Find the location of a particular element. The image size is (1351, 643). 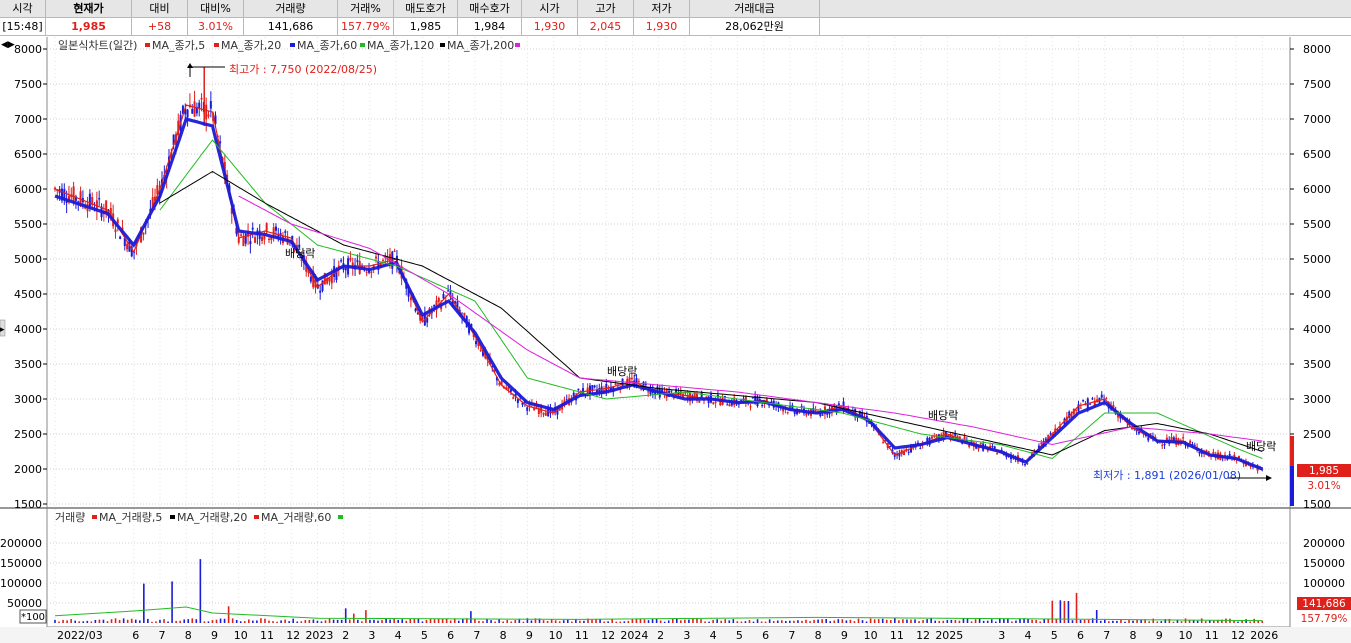

price-tick-label-right: 5500 is located at coordinates (1317, 224).